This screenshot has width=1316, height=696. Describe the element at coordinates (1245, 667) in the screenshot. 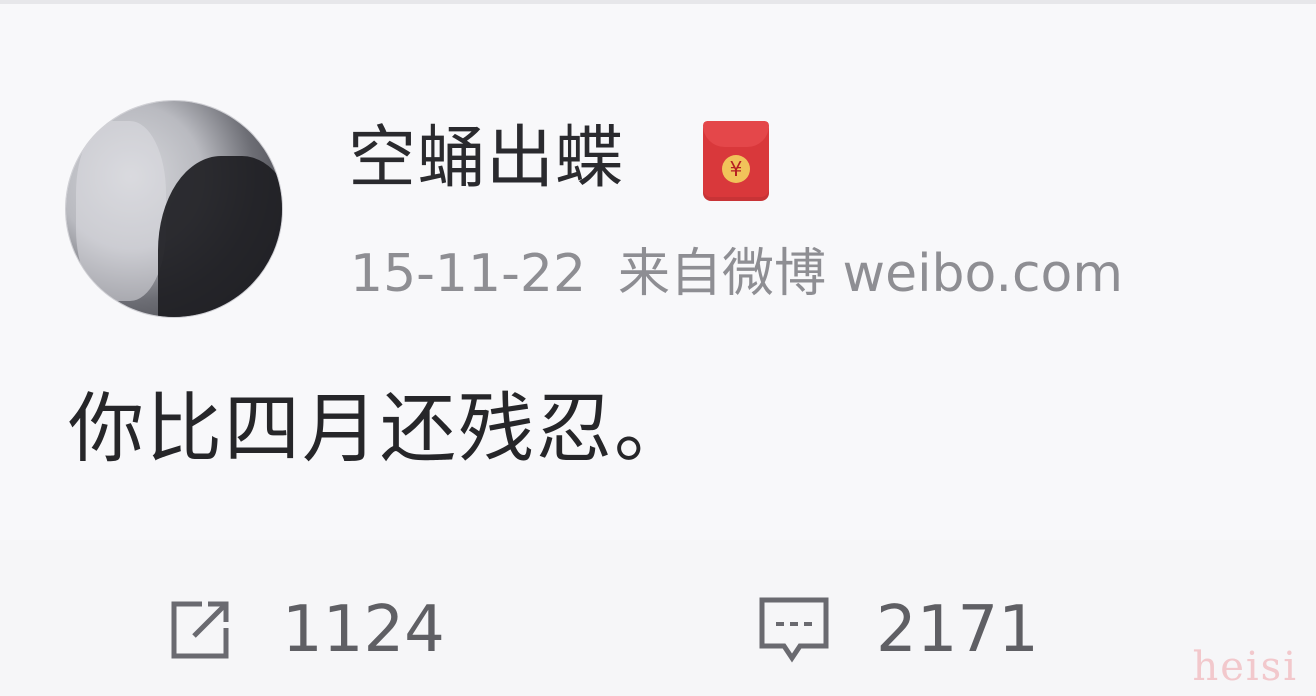

I see `watermark-text: heisi` at that location.